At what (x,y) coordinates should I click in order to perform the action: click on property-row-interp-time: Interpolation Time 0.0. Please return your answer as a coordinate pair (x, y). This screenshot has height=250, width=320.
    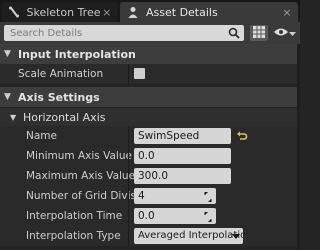
    Looking at the image, I should click on (150, 216).